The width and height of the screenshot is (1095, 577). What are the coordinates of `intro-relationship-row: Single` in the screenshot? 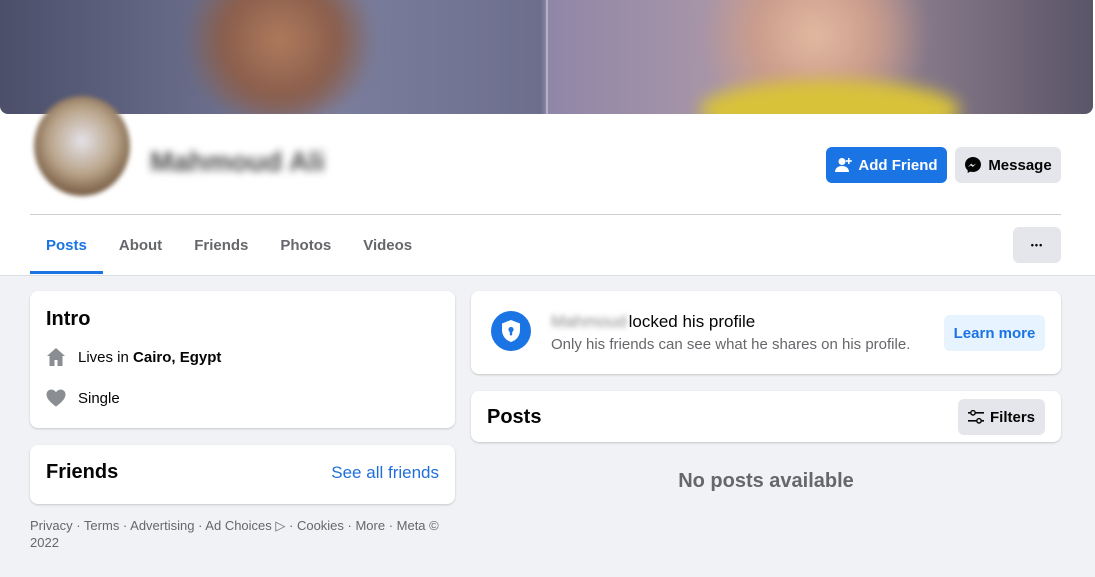 It's located at (83, 398).